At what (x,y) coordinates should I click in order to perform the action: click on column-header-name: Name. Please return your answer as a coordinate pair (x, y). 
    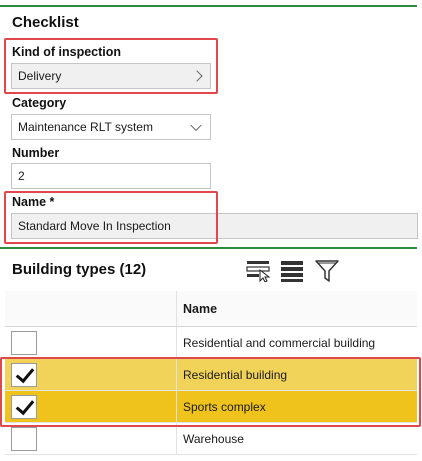
    Looking at the image, I should click on (200, 308).